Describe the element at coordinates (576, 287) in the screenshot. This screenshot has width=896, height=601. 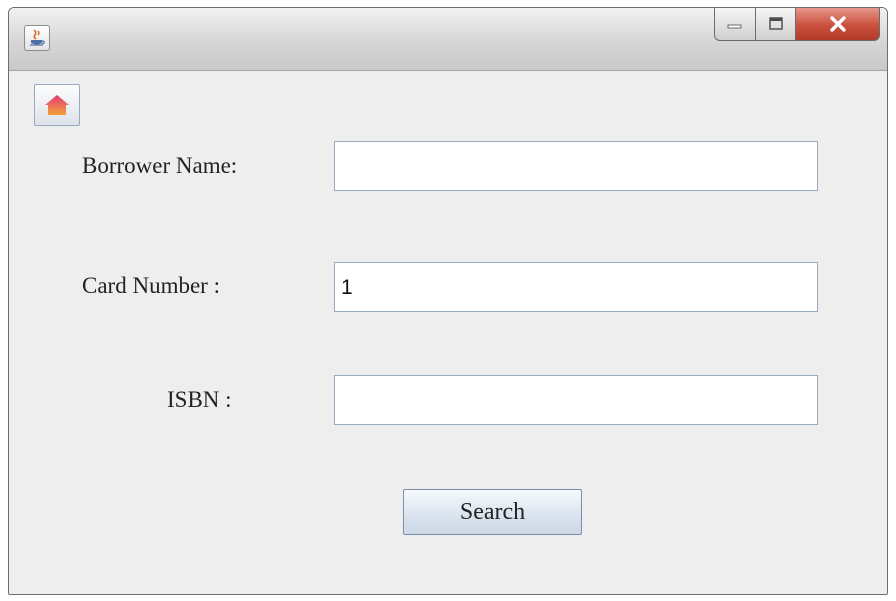
I see `card-number-field: 1` at that location.